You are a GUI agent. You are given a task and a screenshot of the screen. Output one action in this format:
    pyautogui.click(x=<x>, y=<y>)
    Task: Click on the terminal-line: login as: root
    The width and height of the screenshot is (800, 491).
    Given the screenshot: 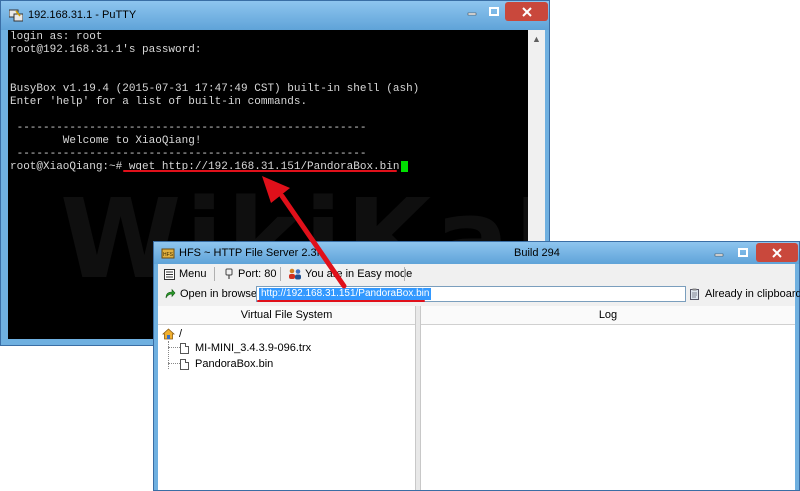 What is the action you would take?
    pyautogui.click(x=56, y=37)
    